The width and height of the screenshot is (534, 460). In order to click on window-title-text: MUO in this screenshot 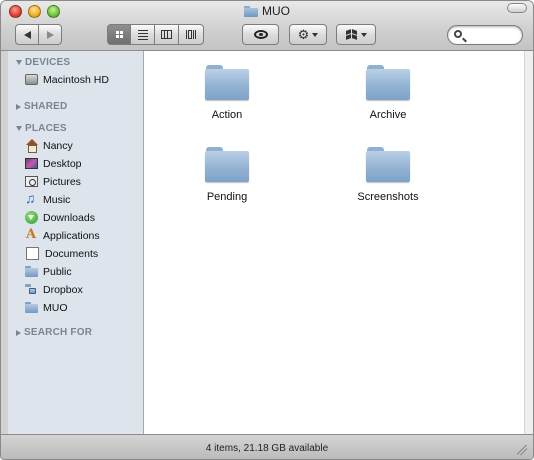, I will do `click(276, 11)`.